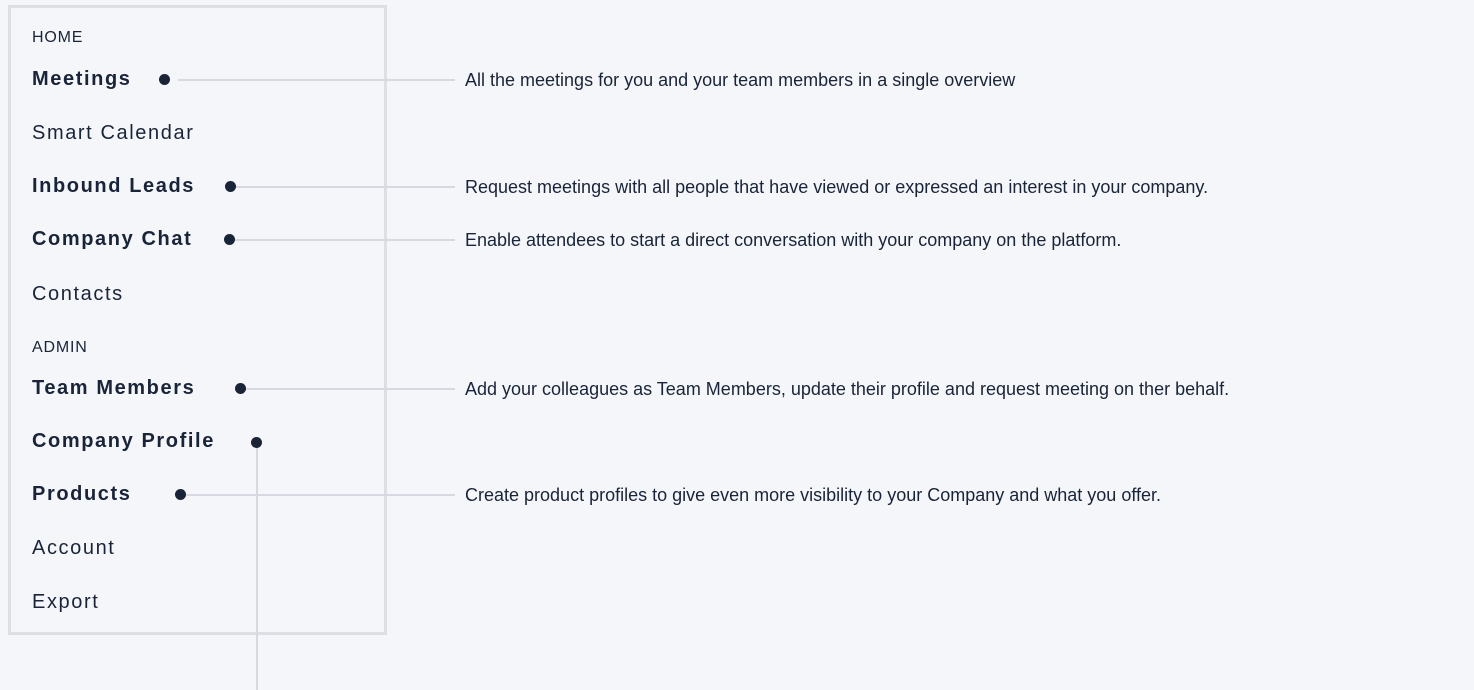 The height and width of the screenshot is (690, 1474). I want to click on sidebar-item-inbound-leads: Inbound Leads, so click(113, 186).